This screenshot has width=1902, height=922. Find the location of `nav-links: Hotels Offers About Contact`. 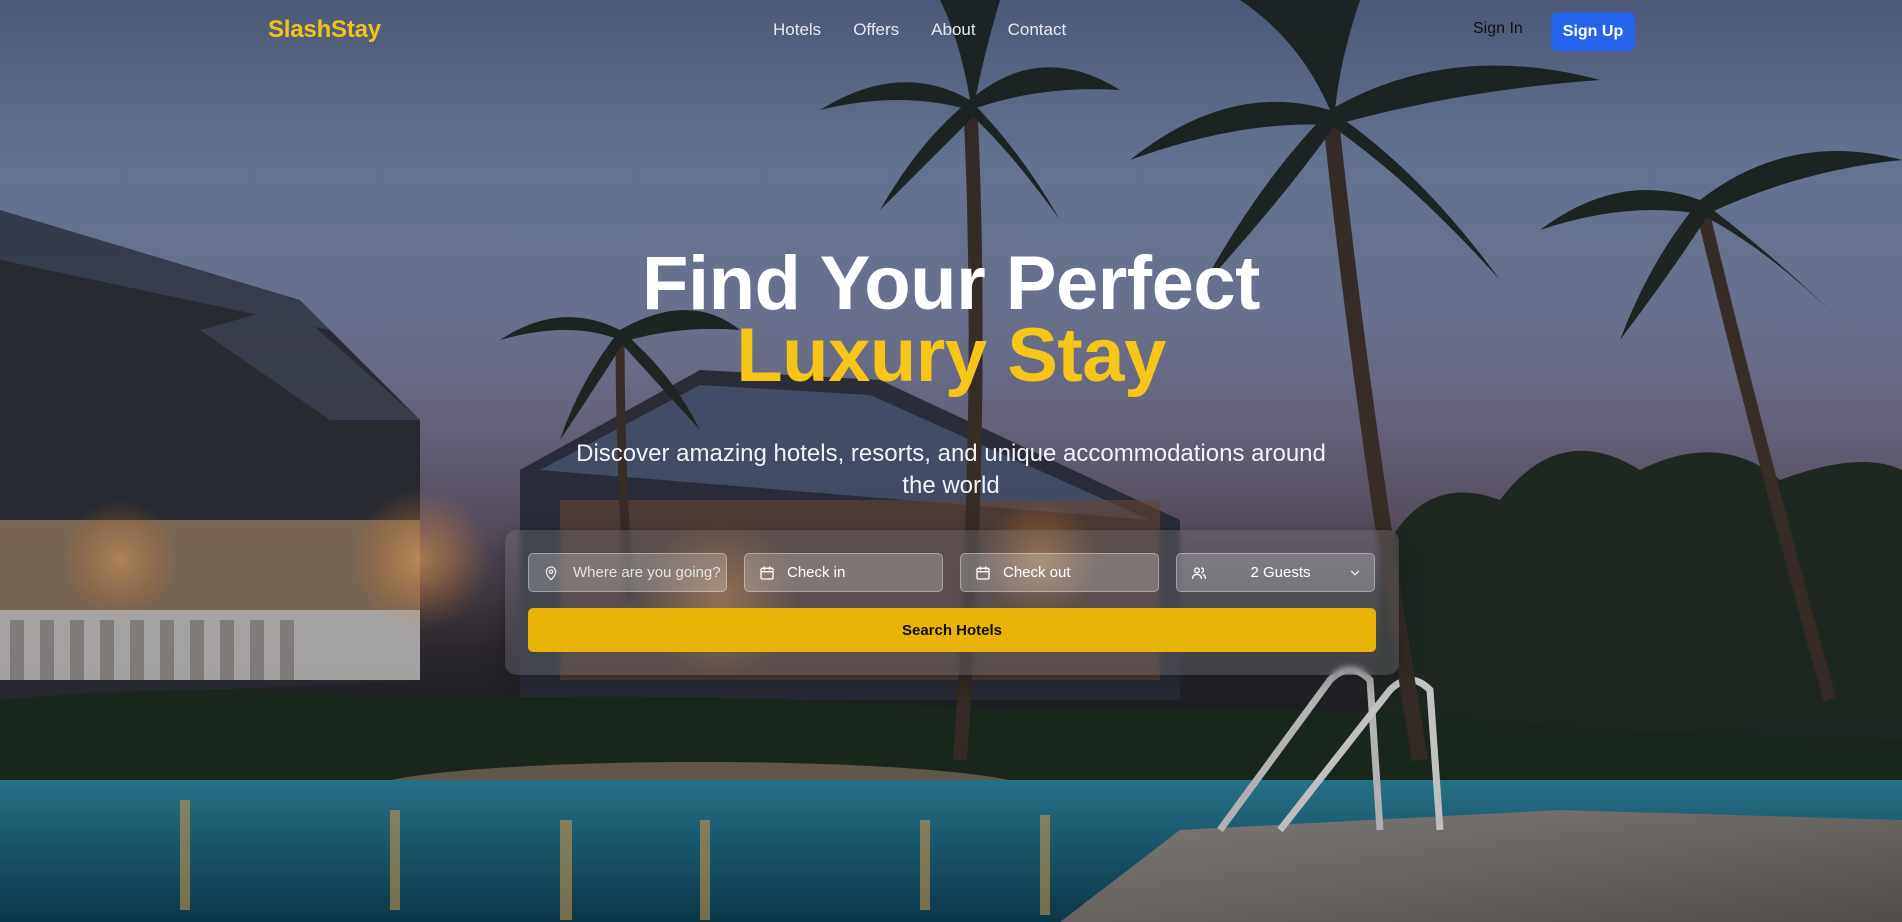

nav-links: Hotels Offers About Contact is located at coordinates (919, 30).